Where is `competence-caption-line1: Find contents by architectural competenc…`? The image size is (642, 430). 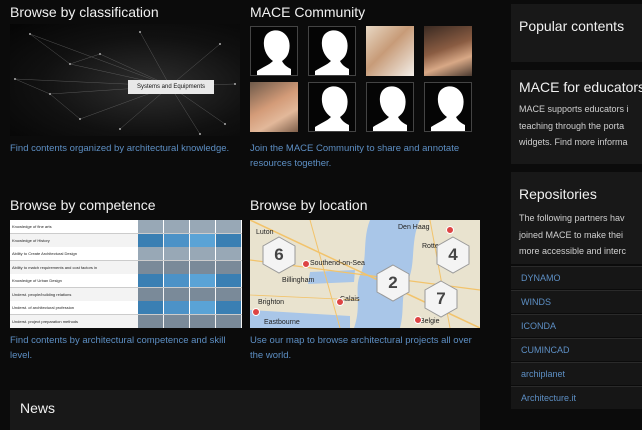 competence-caption-line1: Find contents by architectural competenc… is located at coordinates (117, 340).